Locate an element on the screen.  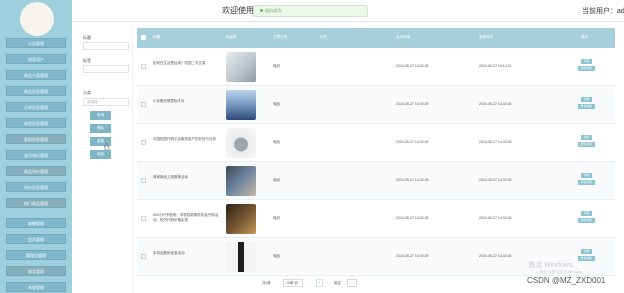
title-label: 标题 is located at coordinates (87, 37).